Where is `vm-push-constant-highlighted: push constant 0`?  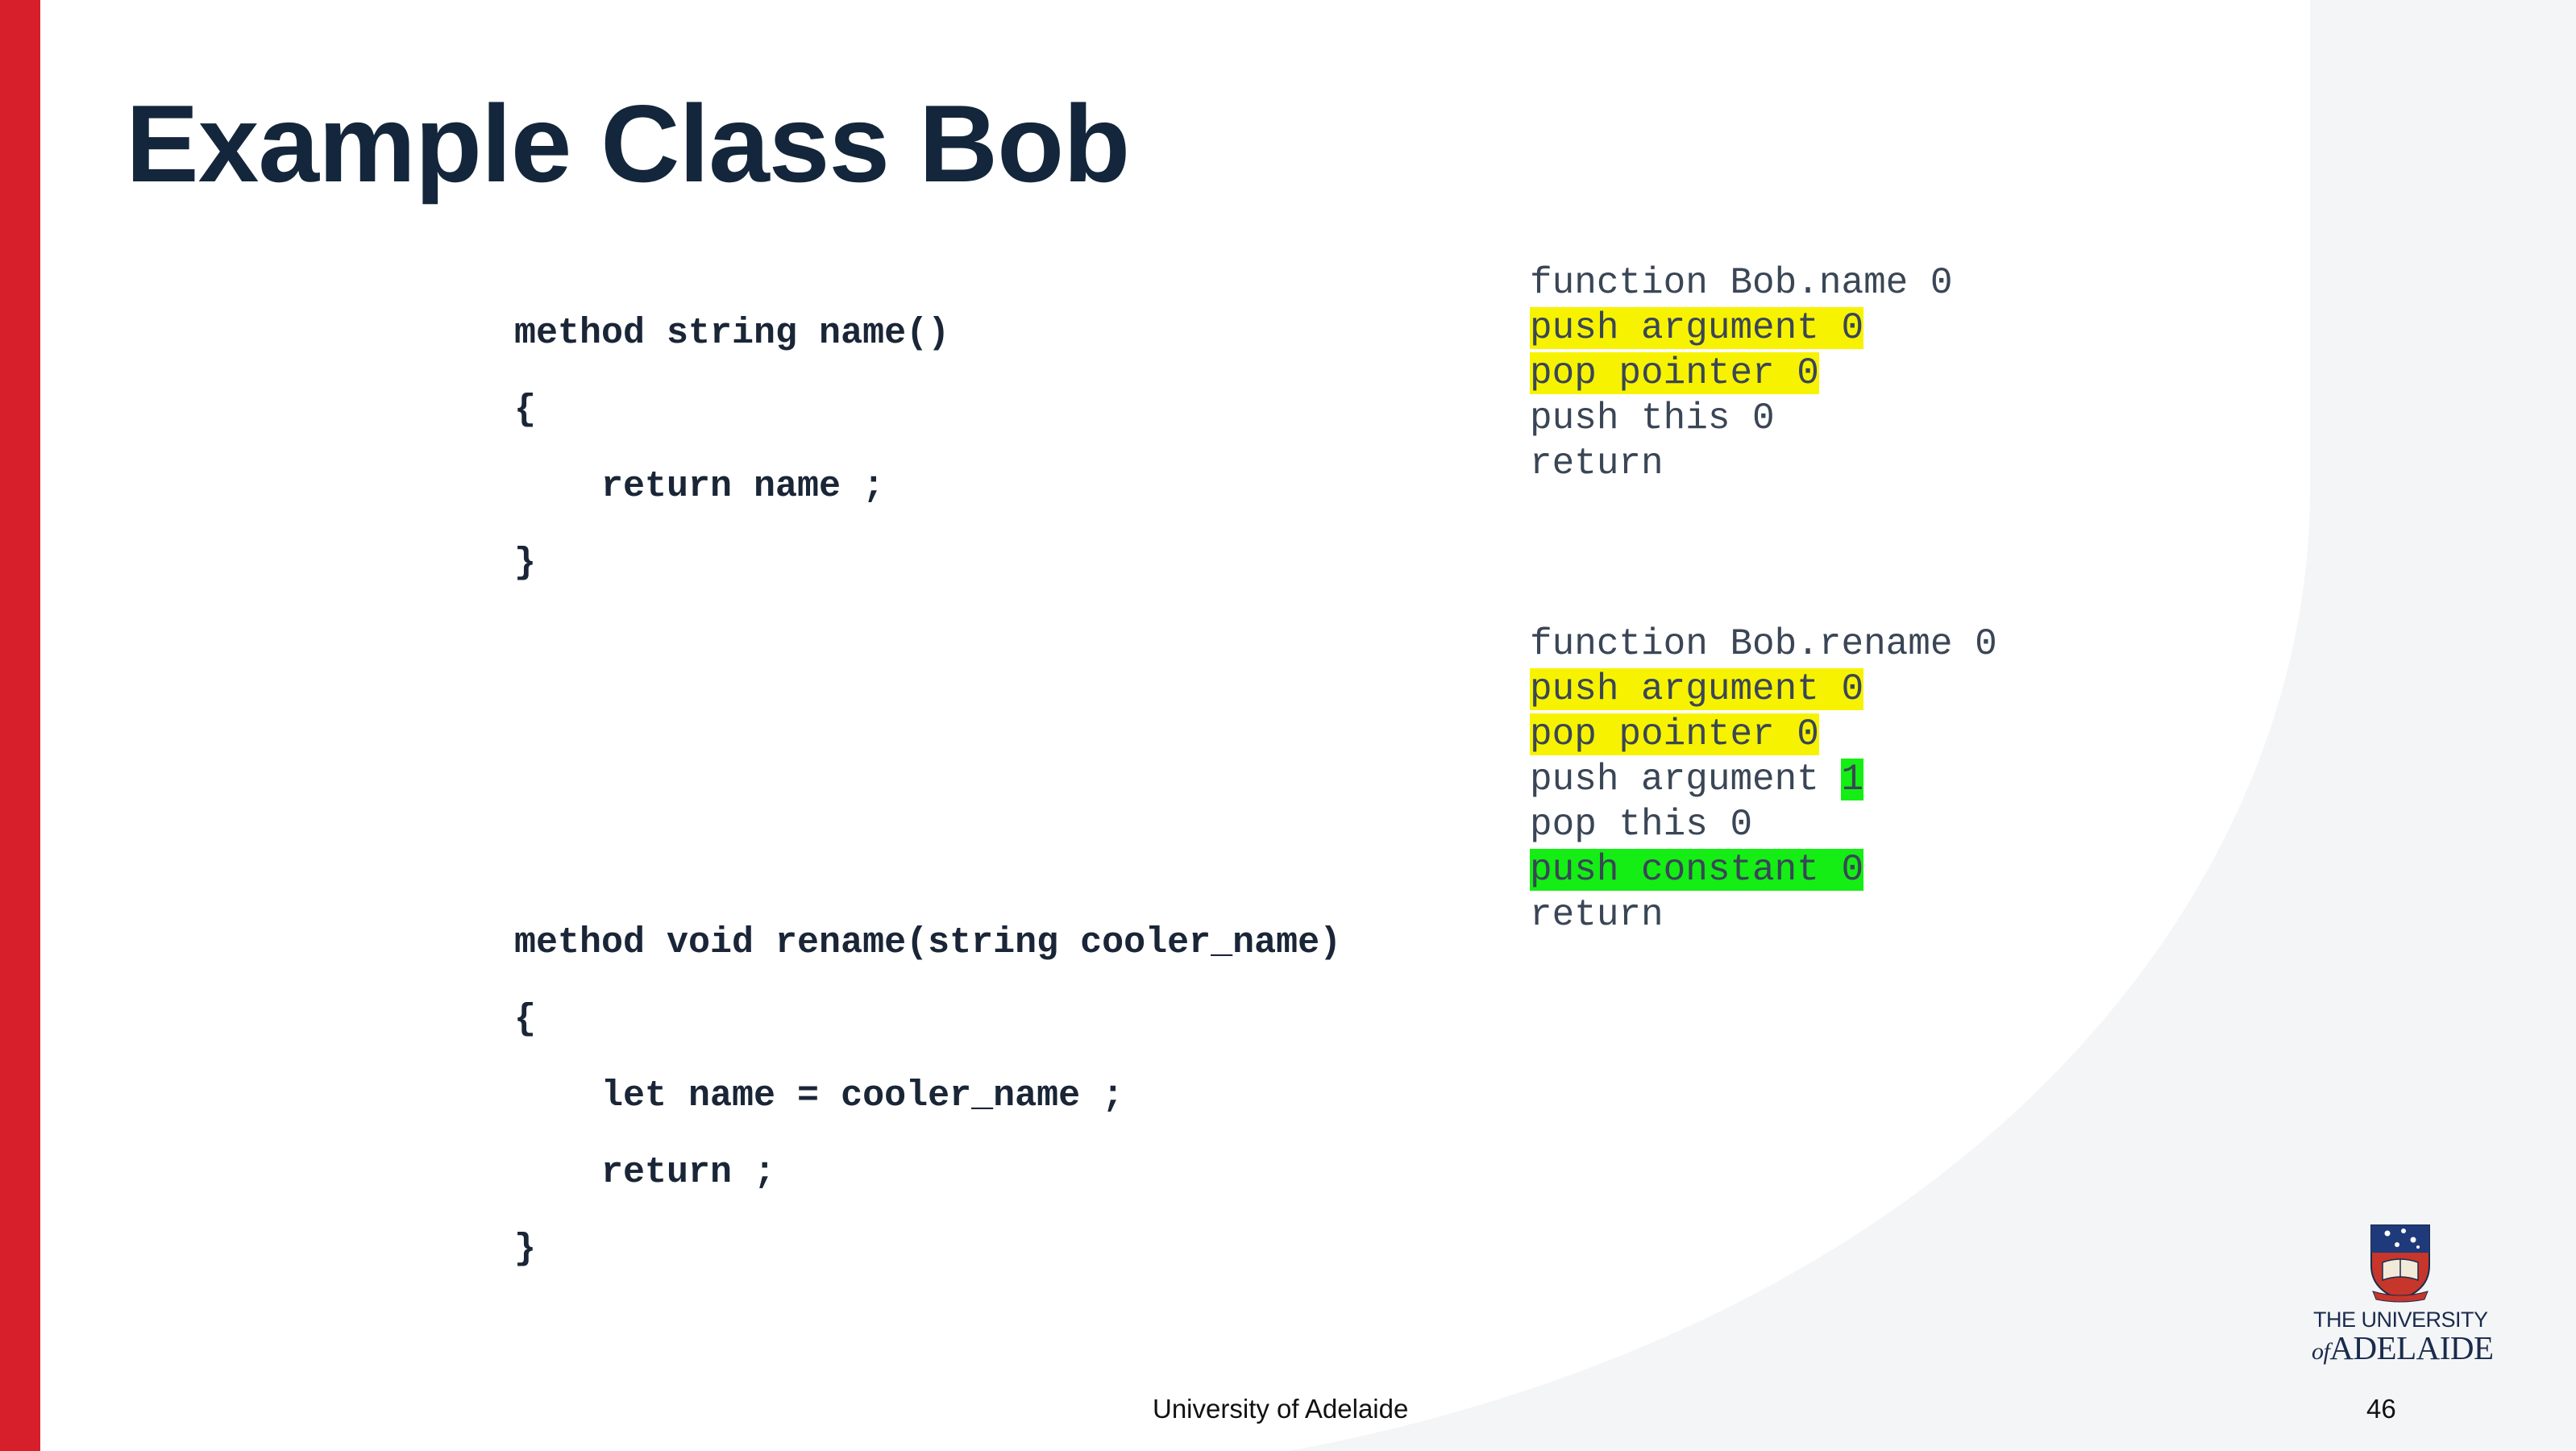
vm-push-constant-highlighted: push constant 0 is located at coordinates (1697, 870).